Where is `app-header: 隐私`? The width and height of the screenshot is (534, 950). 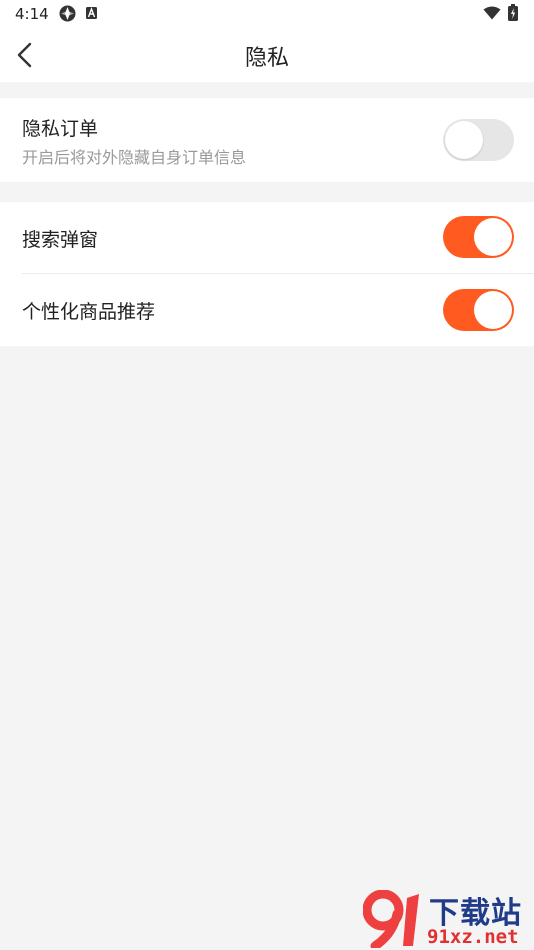 app-header: 隐私 is located at coordinates (267, 55).